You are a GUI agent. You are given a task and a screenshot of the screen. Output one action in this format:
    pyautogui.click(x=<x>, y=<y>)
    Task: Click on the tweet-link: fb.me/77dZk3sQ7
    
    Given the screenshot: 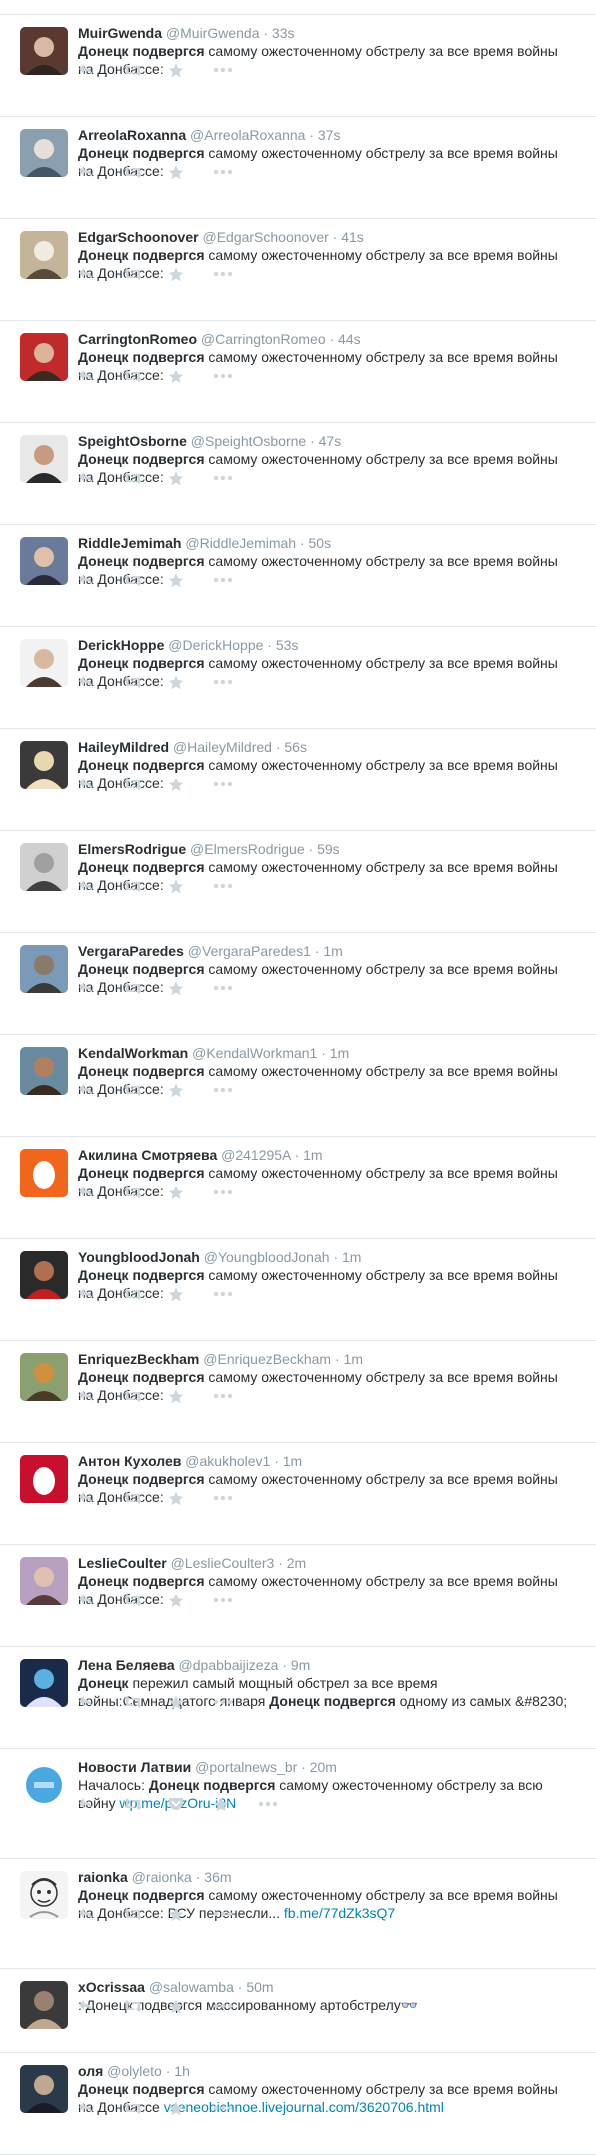 What is the action you would take?
    pyautogui.click(x=339, y=1913)
    